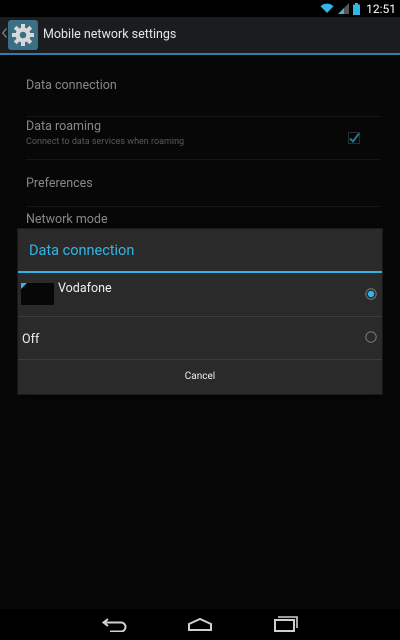 This screenshot has height=640, width=400. I want to click on clock: 12:51, so click(381, 8).